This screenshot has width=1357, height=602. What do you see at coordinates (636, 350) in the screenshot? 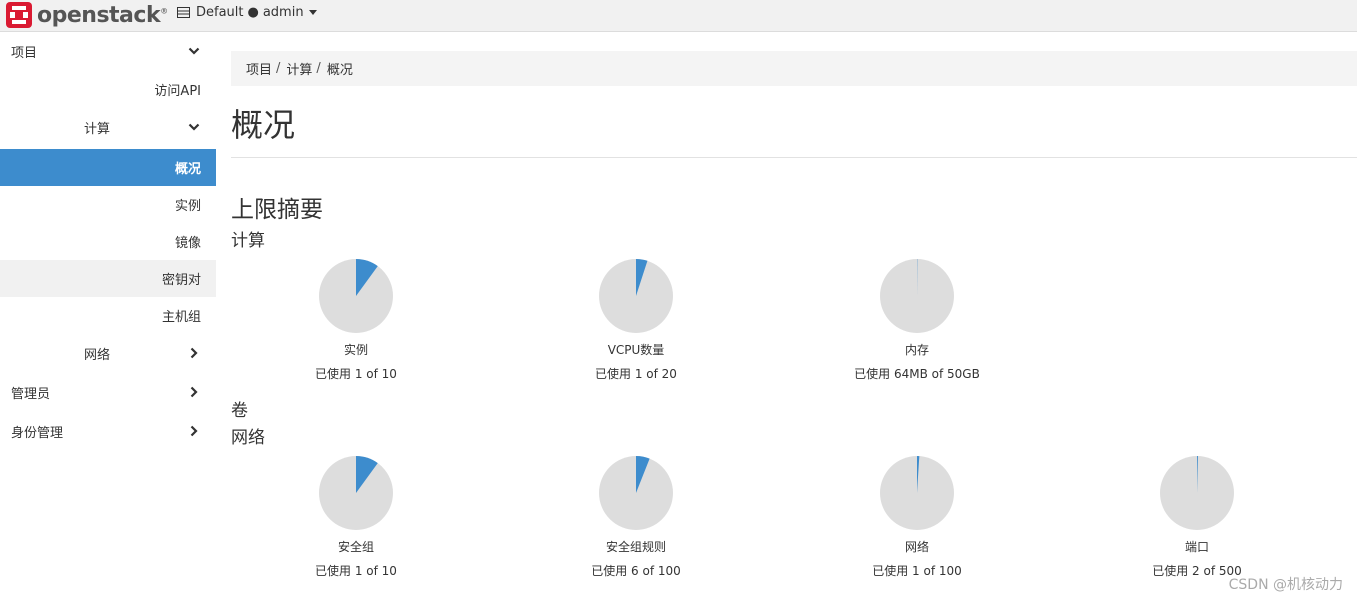
I see `quota-name: VCPU数量` at bounding box center [636, 350].